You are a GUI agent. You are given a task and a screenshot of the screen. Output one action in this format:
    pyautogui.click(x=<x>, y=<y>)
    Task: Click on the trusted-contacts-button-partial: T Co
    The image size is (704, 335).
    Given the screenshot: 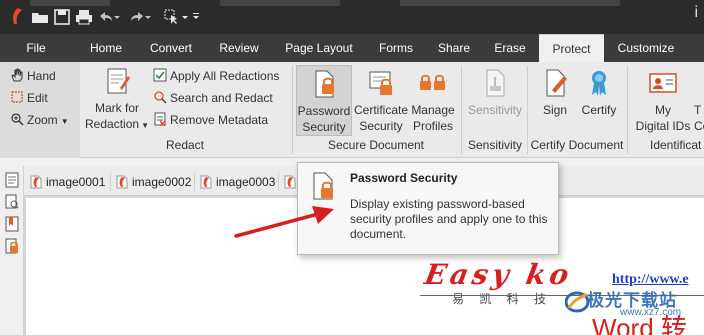 What is the action you would take?
    pyautogui.click(x=699, y=120)
    